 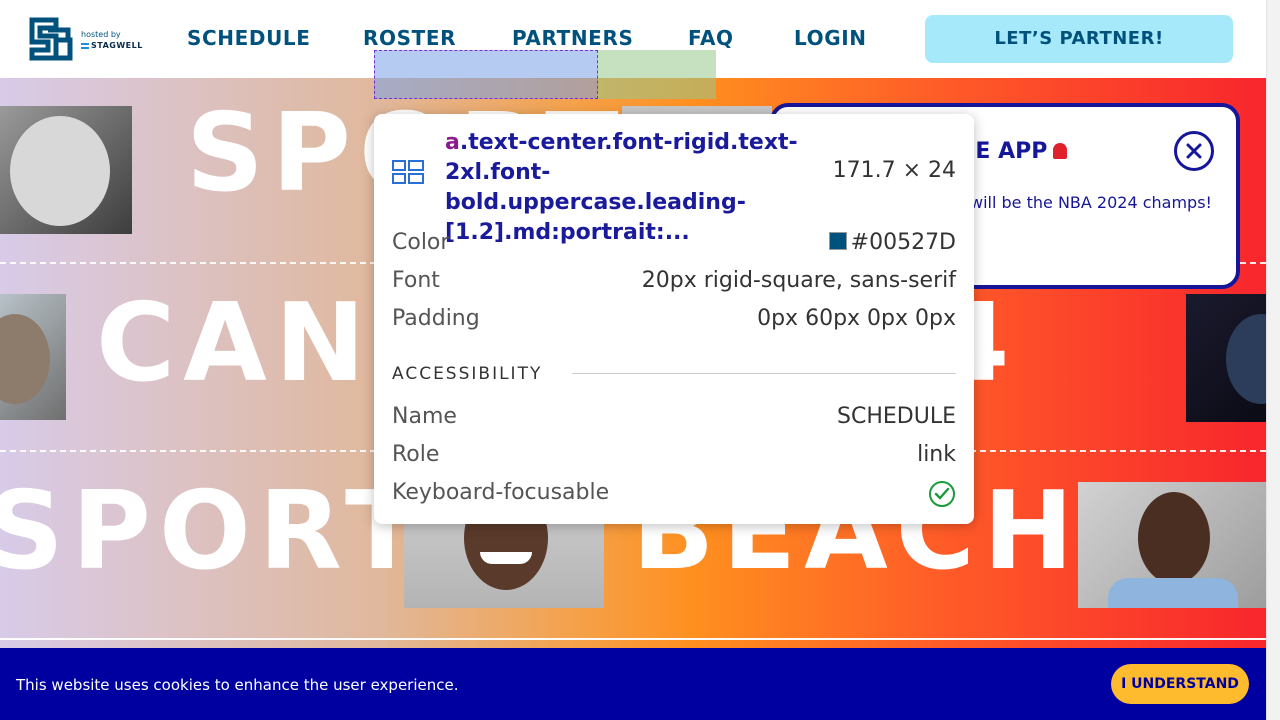 I want to click on promo-text: will be the NBA 2024 champs!, so click(x=1091, y=202).